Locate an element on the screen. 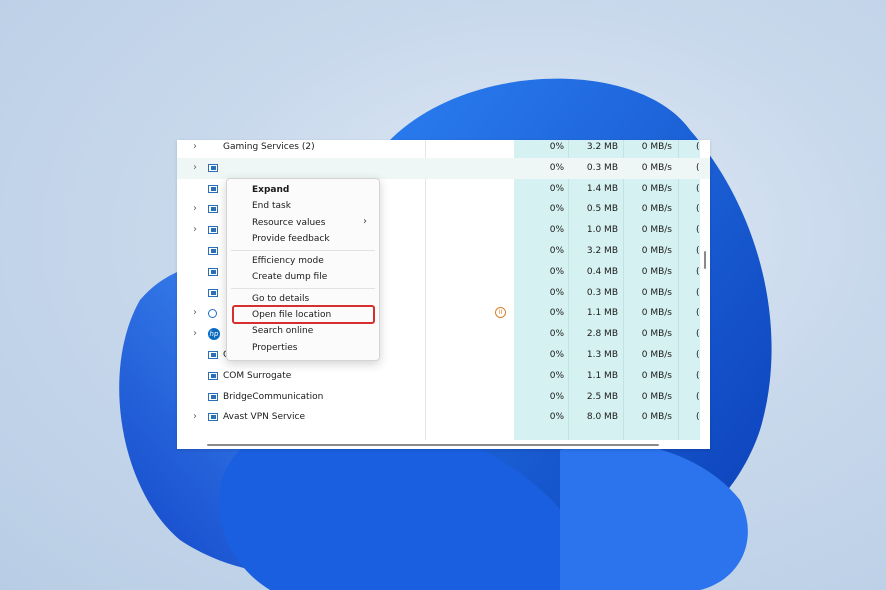  memory-value: 1.4 MB is located at coordinates (602, 188).